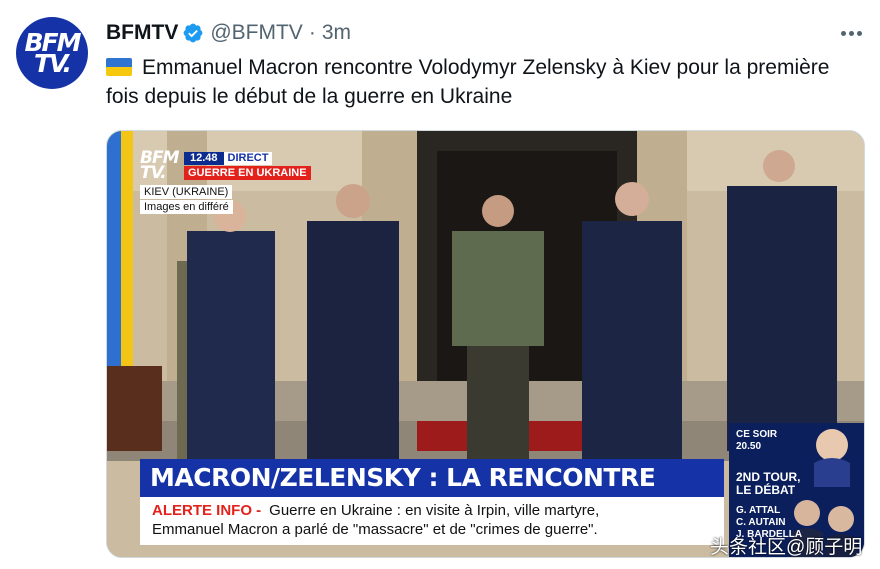  I want to click on promo-title: 2ND TOUR, LE DÉBAT, so click(768, 484).